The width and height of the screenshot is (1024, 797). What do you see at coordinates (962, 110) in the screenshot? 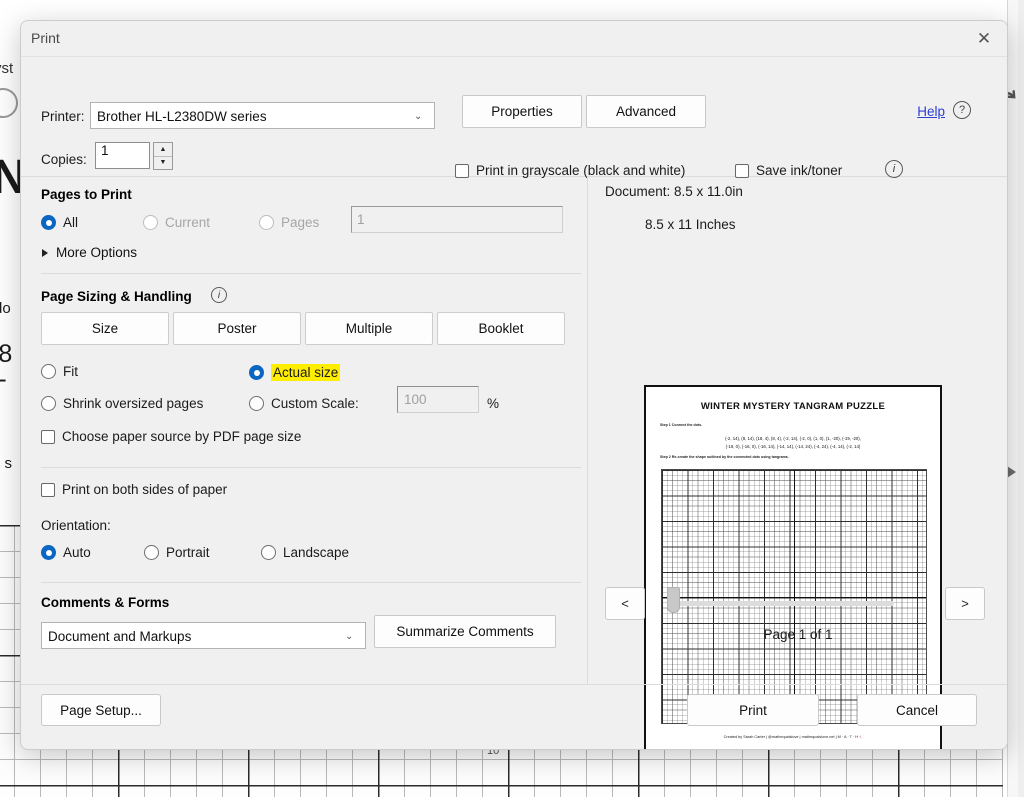
I see `help-icon: ?` at bounding box center [962, 110].